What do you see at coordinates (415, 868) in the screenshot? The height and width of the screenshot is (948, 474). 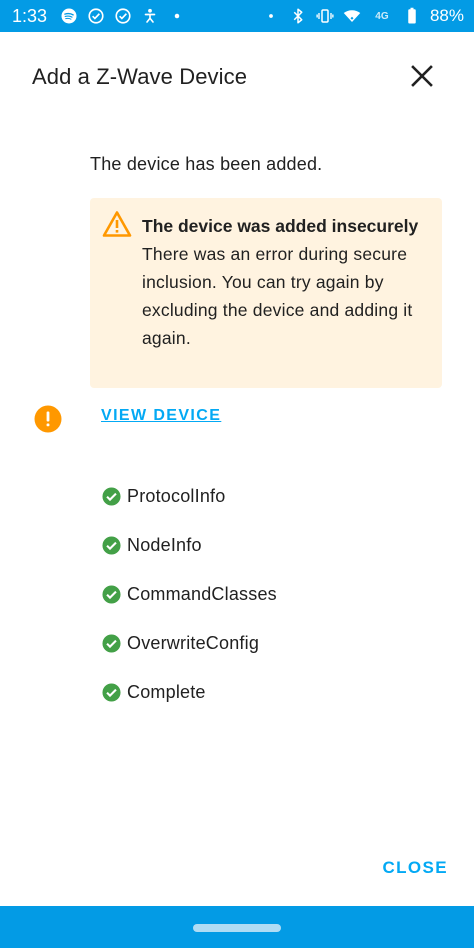 I see `close-button: CLOSE` at bounding box center [415, 868].